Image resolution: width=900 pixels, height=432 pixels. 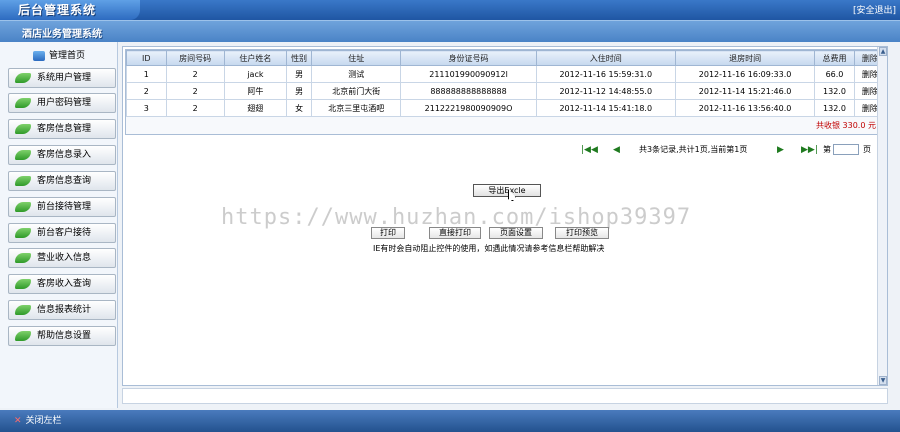 I want to click on sidebar-item-revenue-query: 客房收入查询, so click(x=62, y=284).